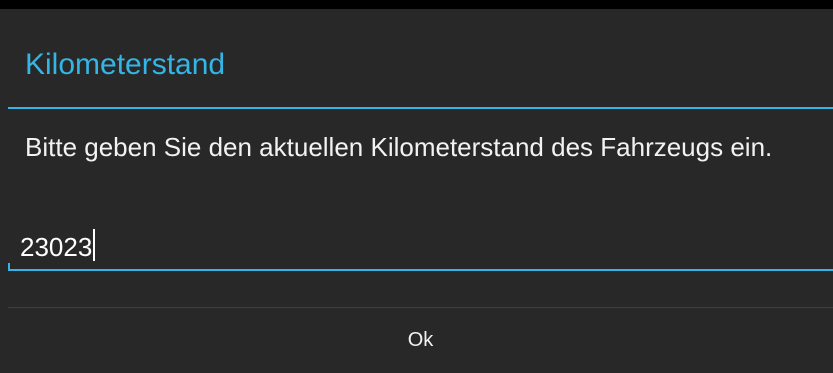  What do you see at coordinates (125, 64) in the screenshot?
I see `dialog-title: Kilometerstand` at bounding box center [125, 64].